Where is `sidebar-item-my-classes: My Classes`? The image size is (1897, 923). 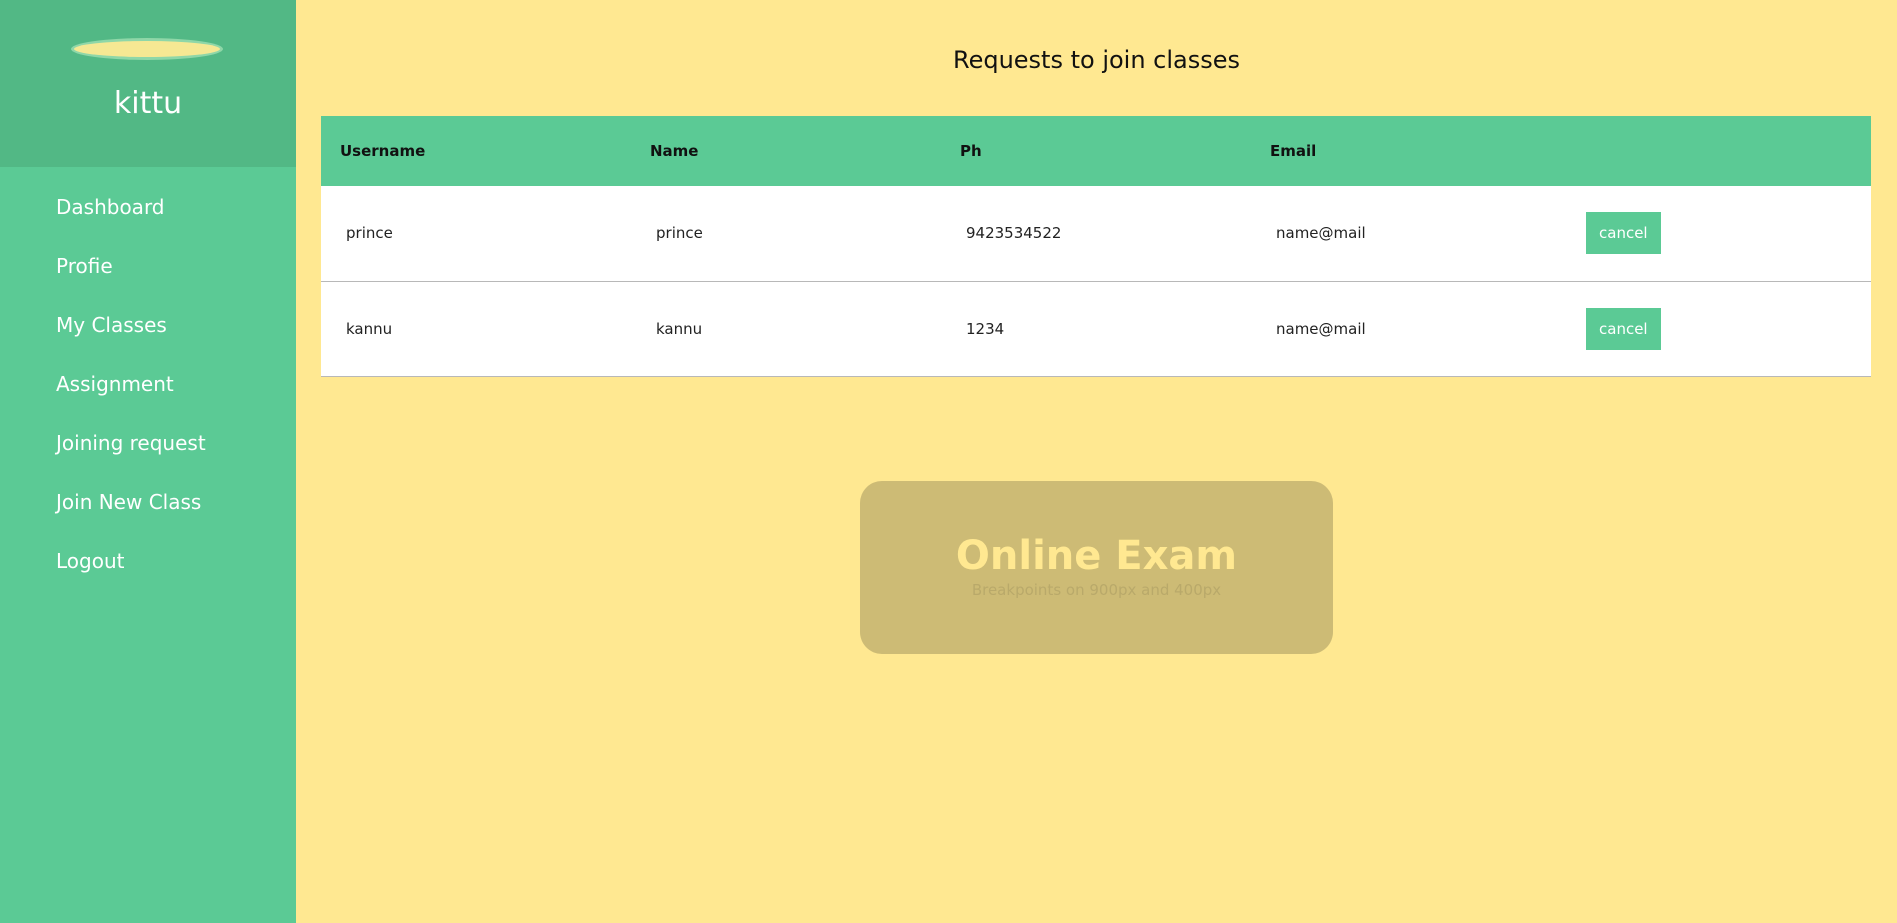 sidebar-item-my-classes: My Classes is located at coordinates (111, 325).